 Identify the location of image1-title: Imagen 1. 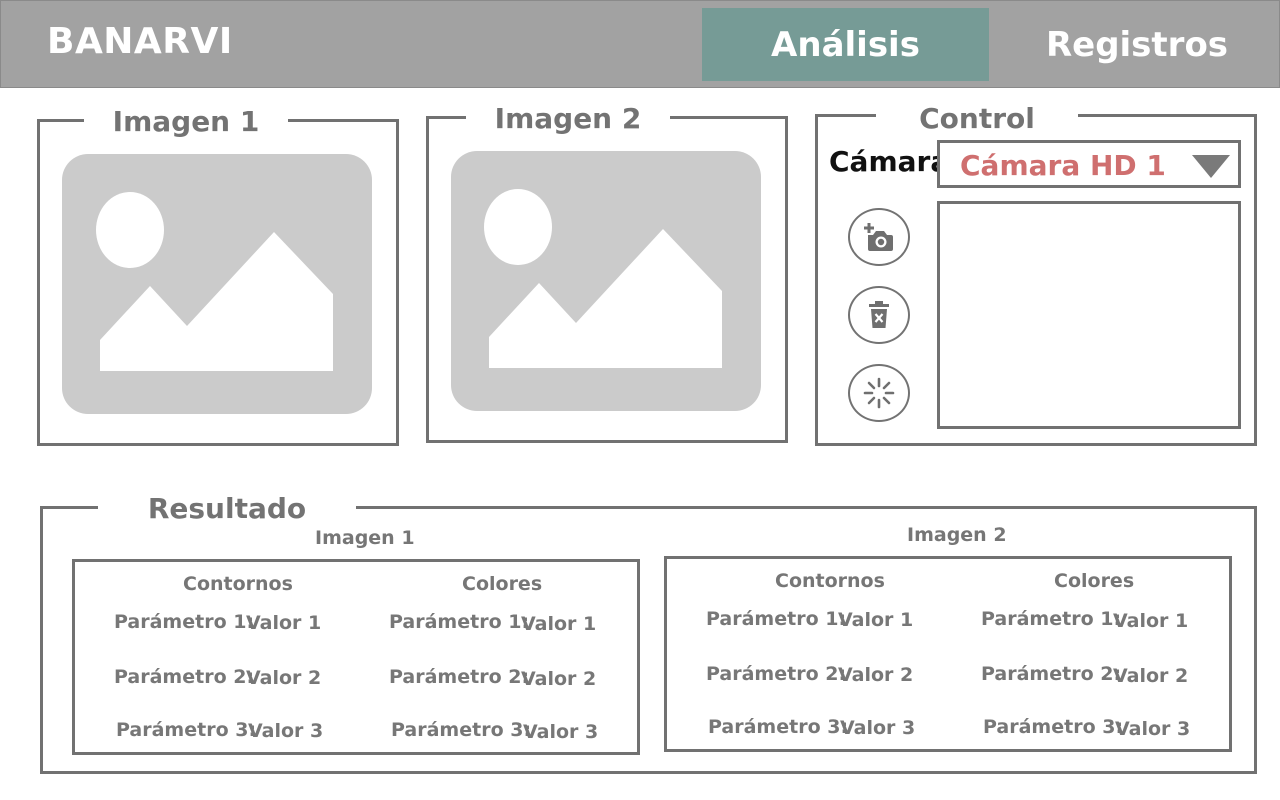
(186, 121).